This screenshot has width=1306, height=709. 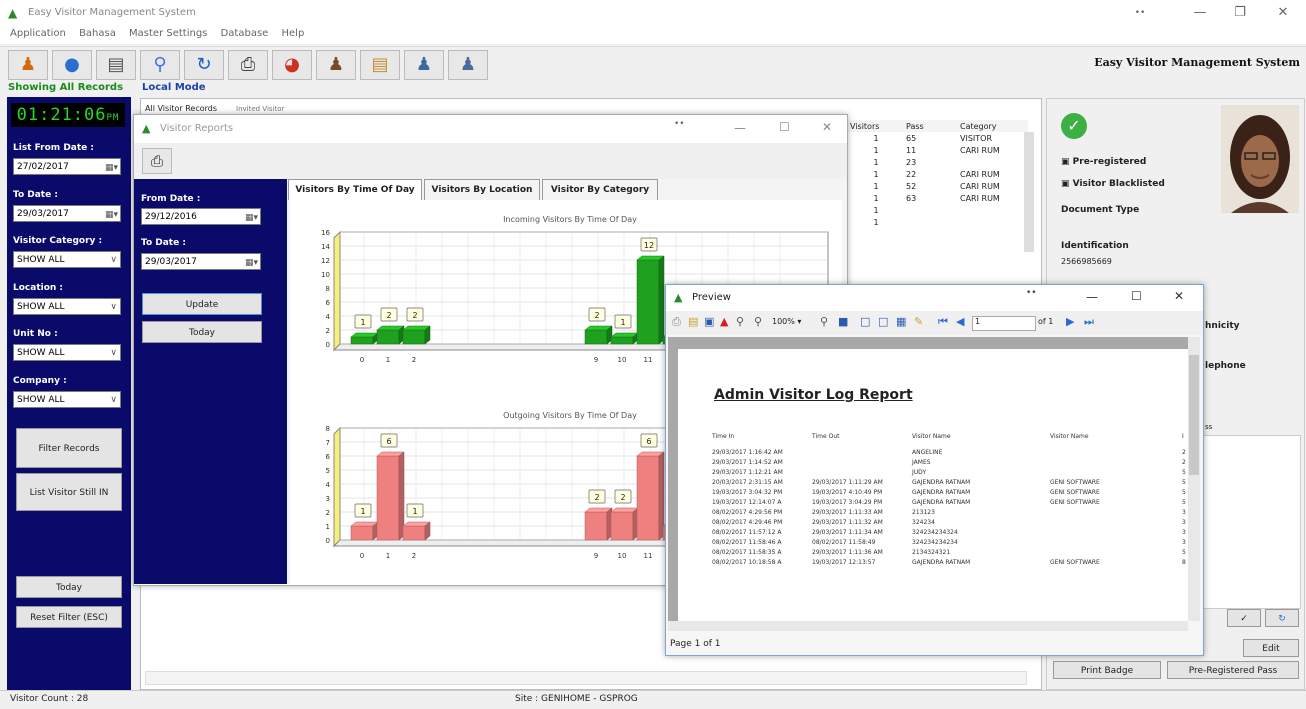 I want to click on preview-vertical-scrollbar, so click(x=1194, y=479).